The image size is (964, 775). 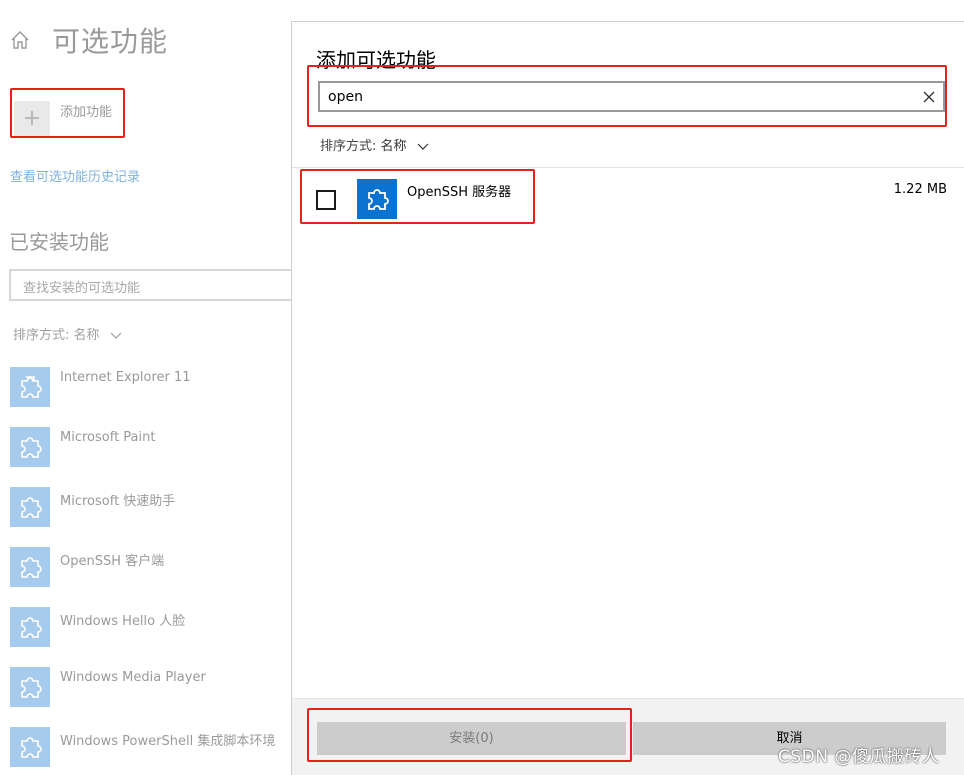 I want to click on list-item-label: Internet Explorer 11, so click(x=125, y=377).